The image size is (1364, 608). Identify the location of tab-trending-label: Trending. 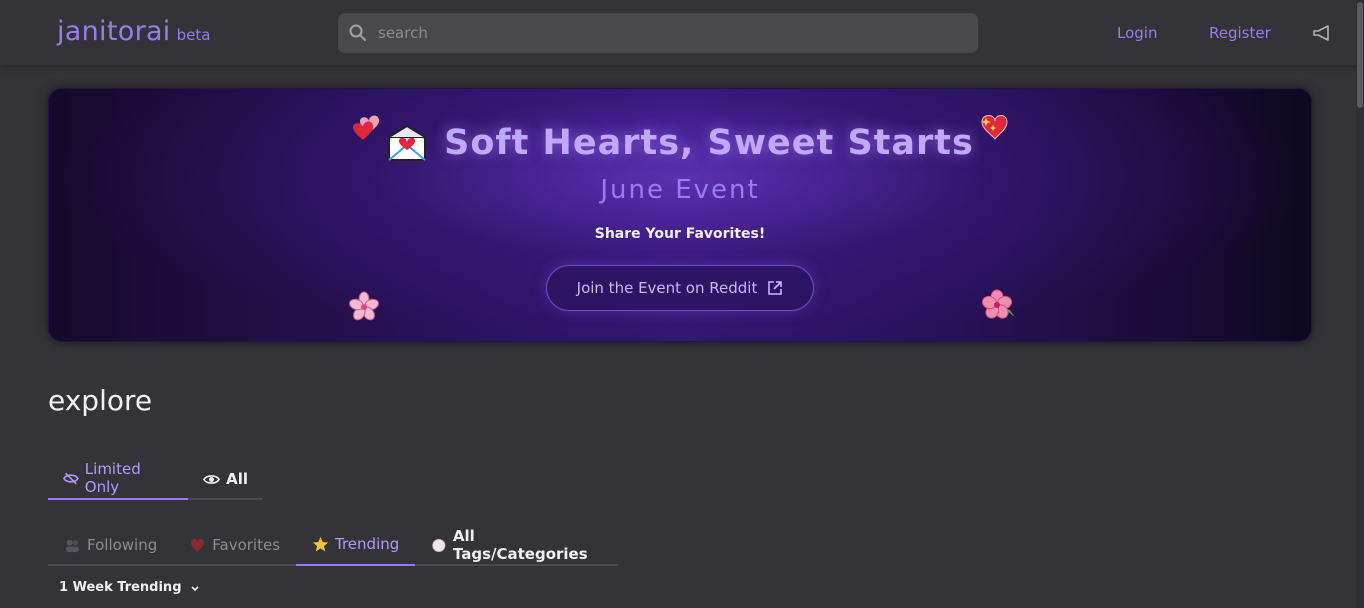
(367, 544).